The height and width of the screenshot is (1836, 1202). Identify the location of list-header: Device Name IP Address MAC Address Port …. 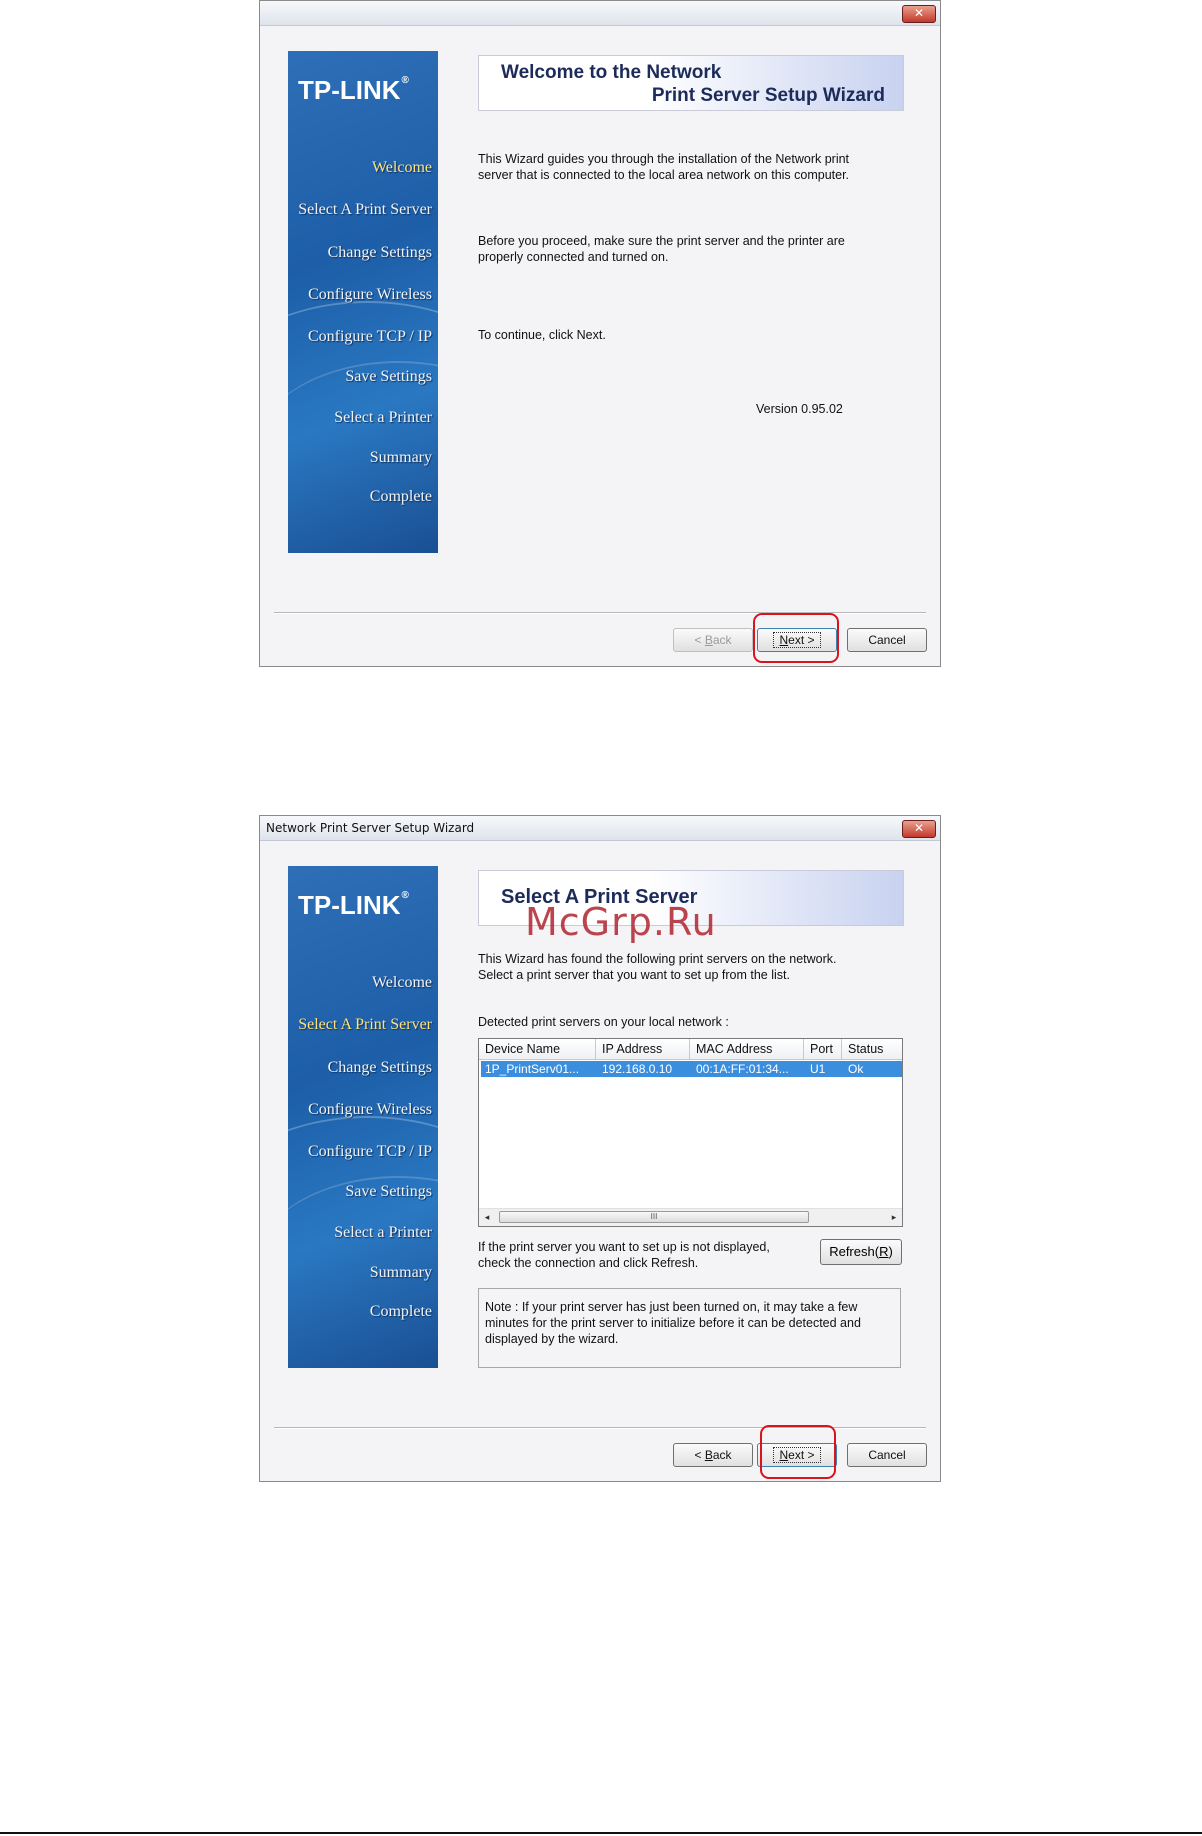
(690, 1049).